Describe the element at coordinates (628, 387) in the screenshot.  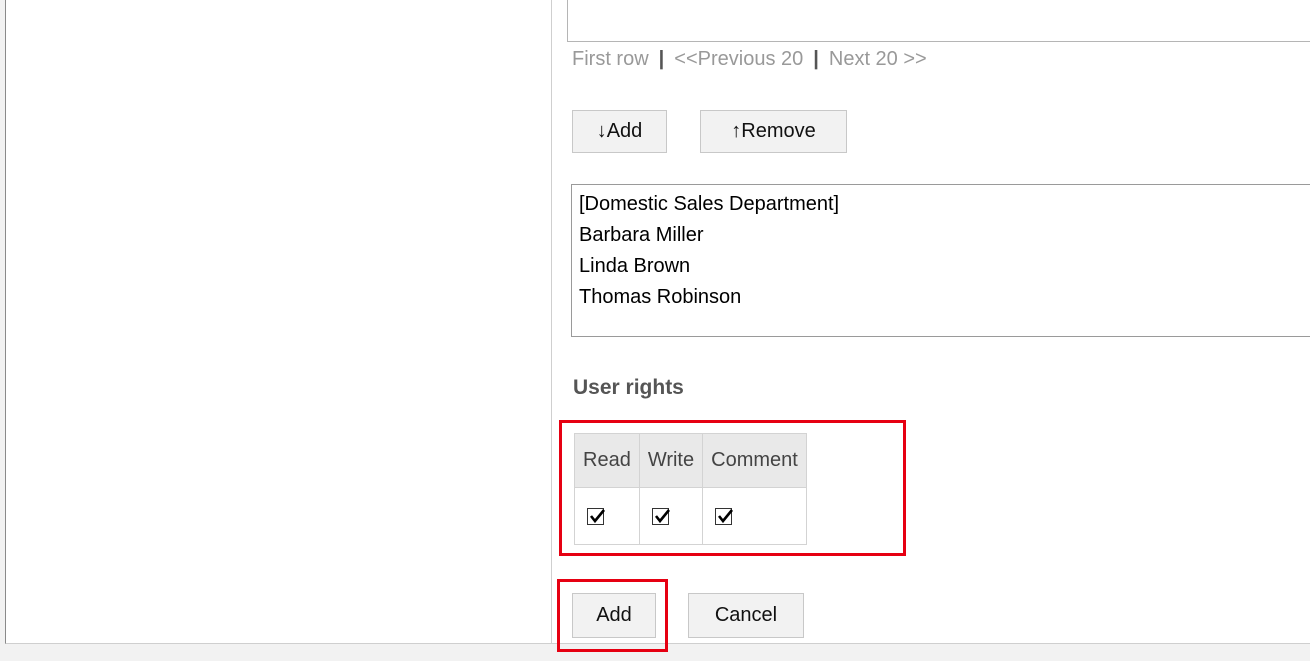
I see `user-rights-title: User rights` at that location.